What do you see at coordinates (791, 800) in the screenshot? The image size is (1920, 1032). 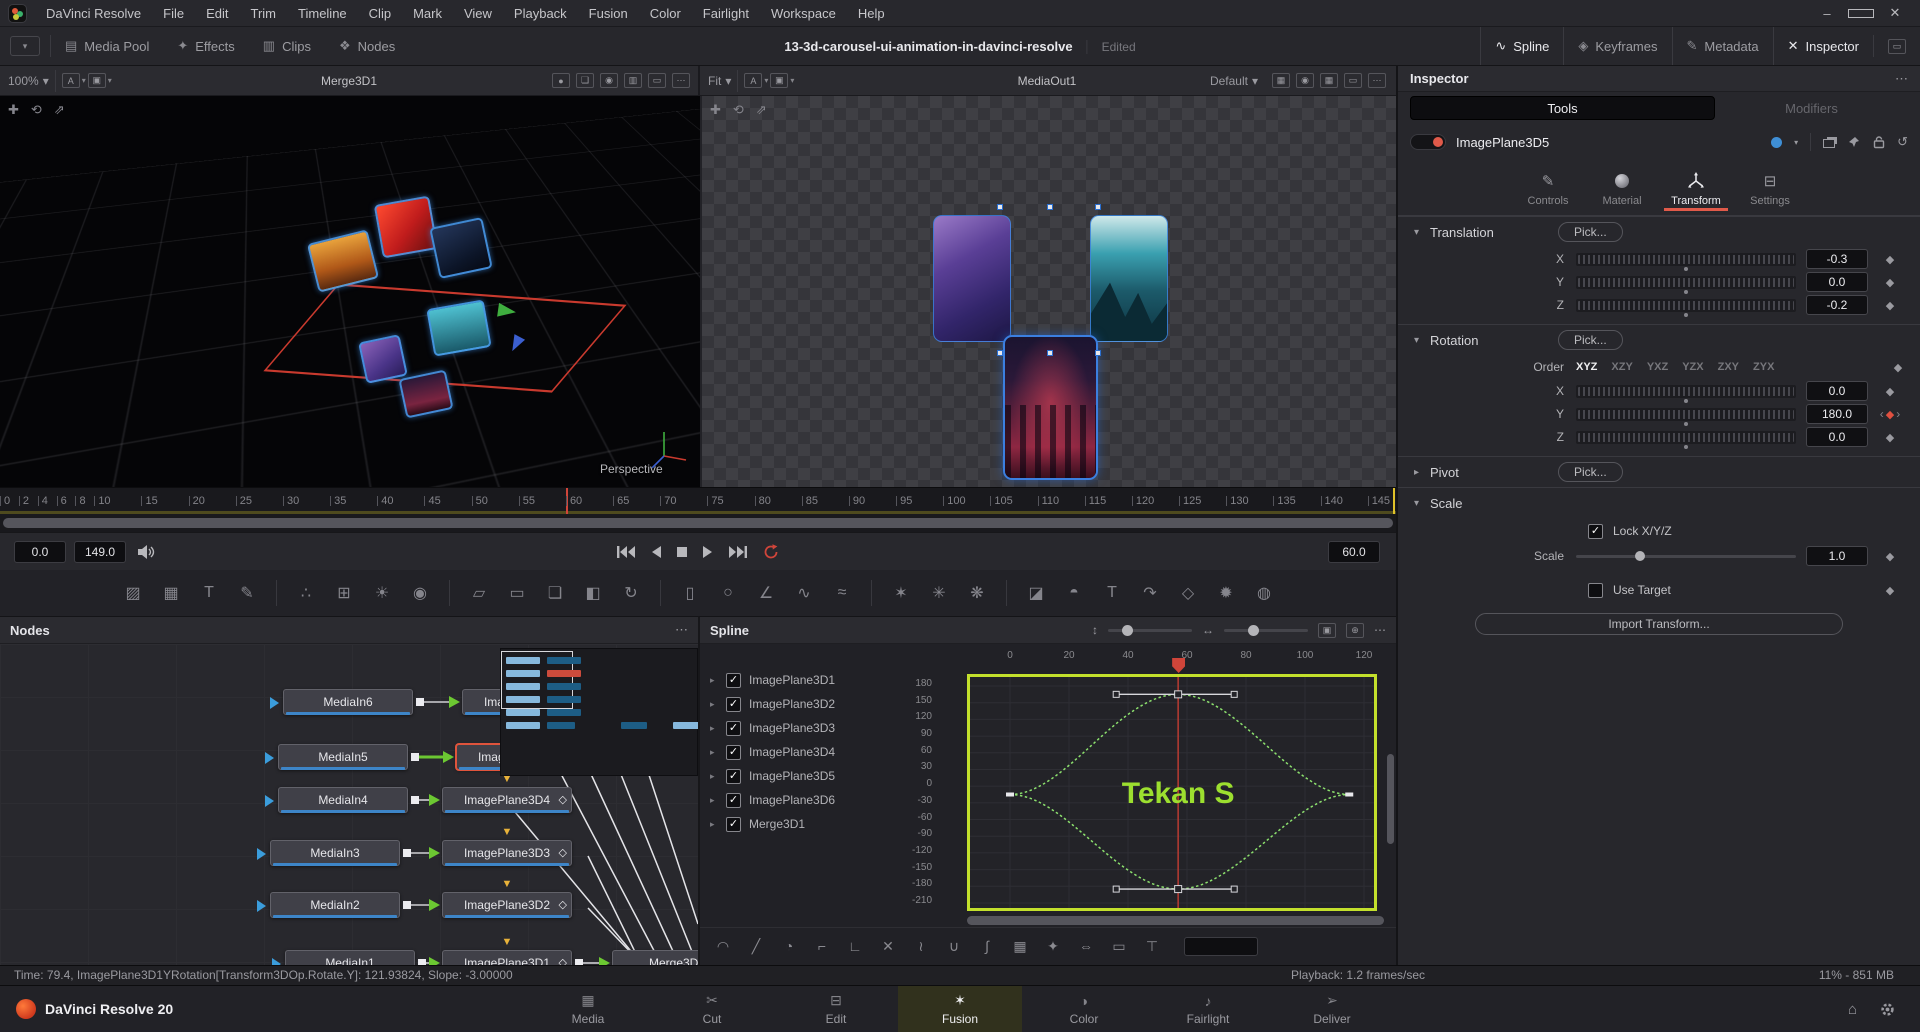 I see `spline-channel-row: ▸ ✓ ImagePlane3D6` at bounding box center [791, 800].